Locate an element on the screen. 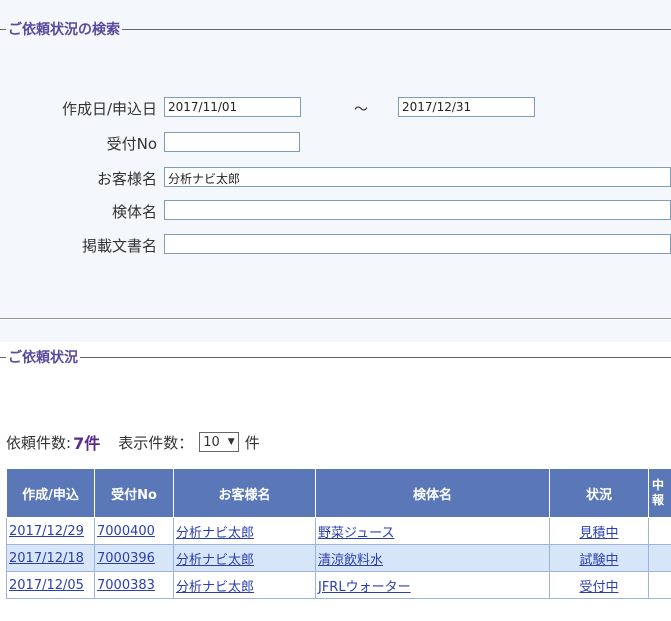 This screenshot has width=671, height=621. row-receipt-no-link: 7000396 is located at coordinates (126, 558).